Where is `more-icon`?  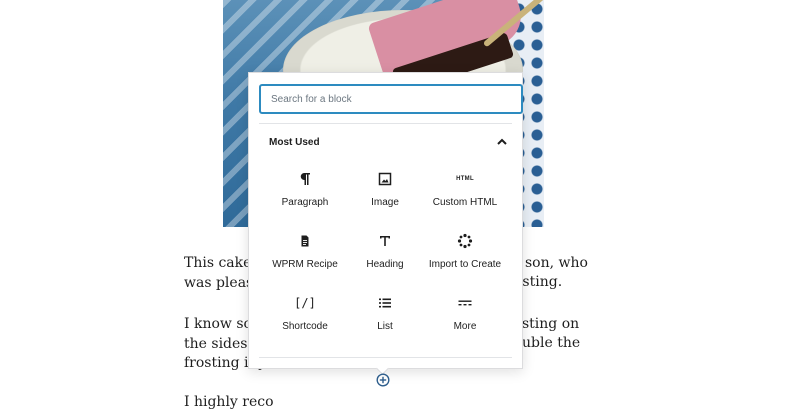 more-icon is located at coordinates (465, 303).